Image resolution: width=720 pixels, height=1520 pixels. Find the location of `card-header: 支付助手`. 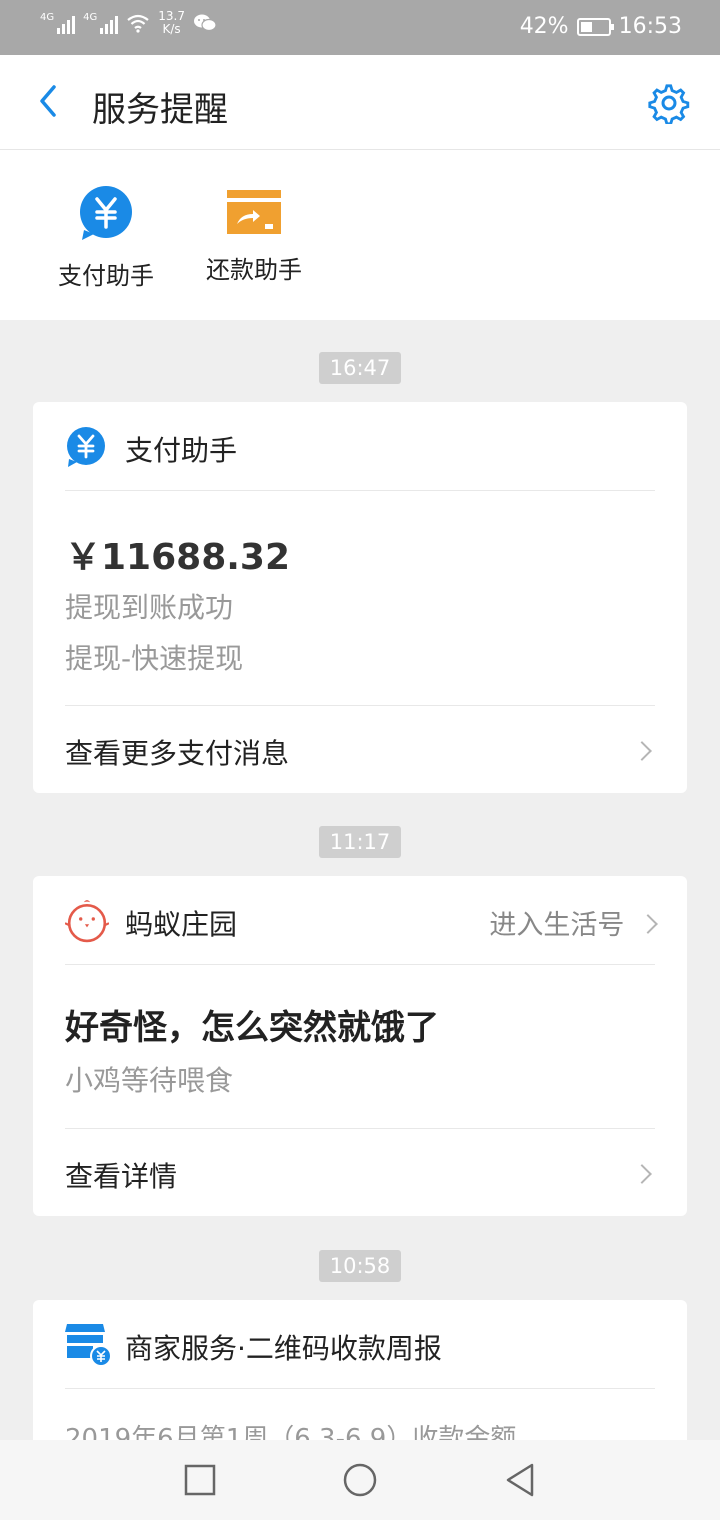

card-header: 支付助手 is located at coordinates (360, 446).